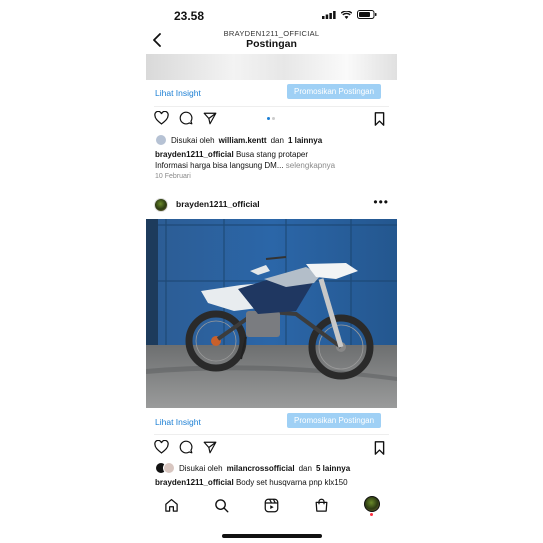 This screenshot has height=543, width=543. I want to click on post1-date: 10 Februari, so click(173, 176).